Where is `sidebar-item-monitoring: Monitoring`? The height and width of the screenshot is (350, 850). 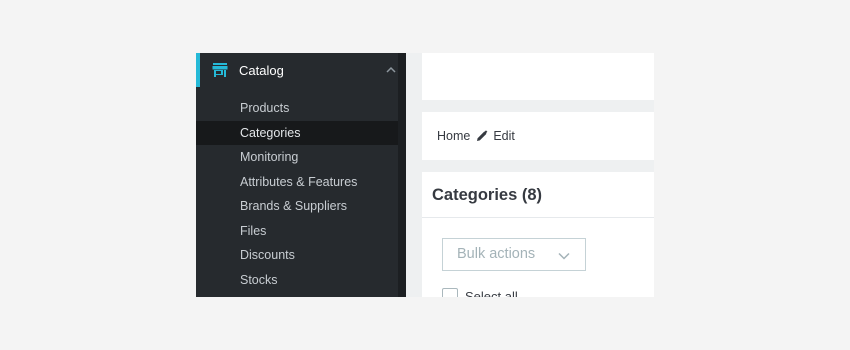 sidebar-item-monitoring: Monitoring is located at coordinates (297, 157).